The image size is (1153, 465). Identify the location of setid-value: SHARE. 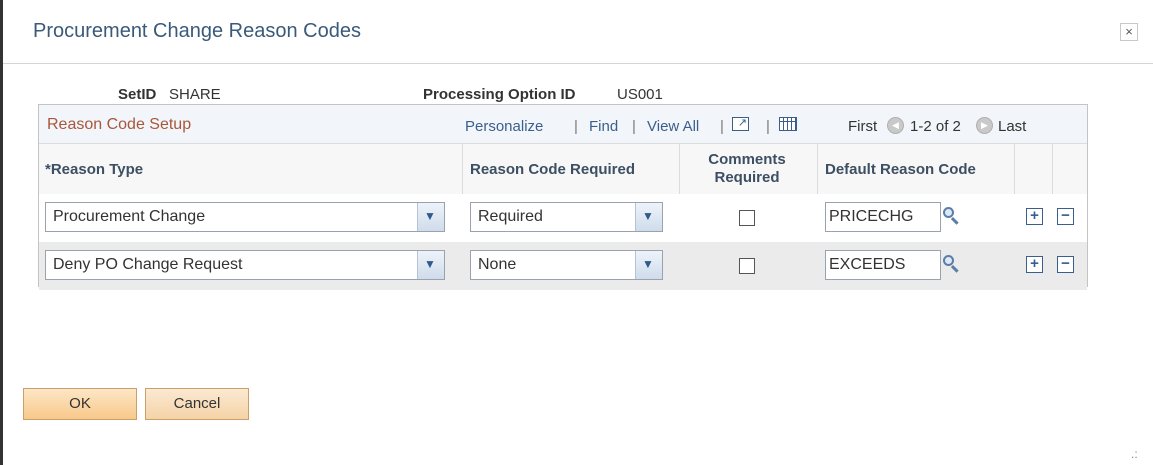
(195, 94).